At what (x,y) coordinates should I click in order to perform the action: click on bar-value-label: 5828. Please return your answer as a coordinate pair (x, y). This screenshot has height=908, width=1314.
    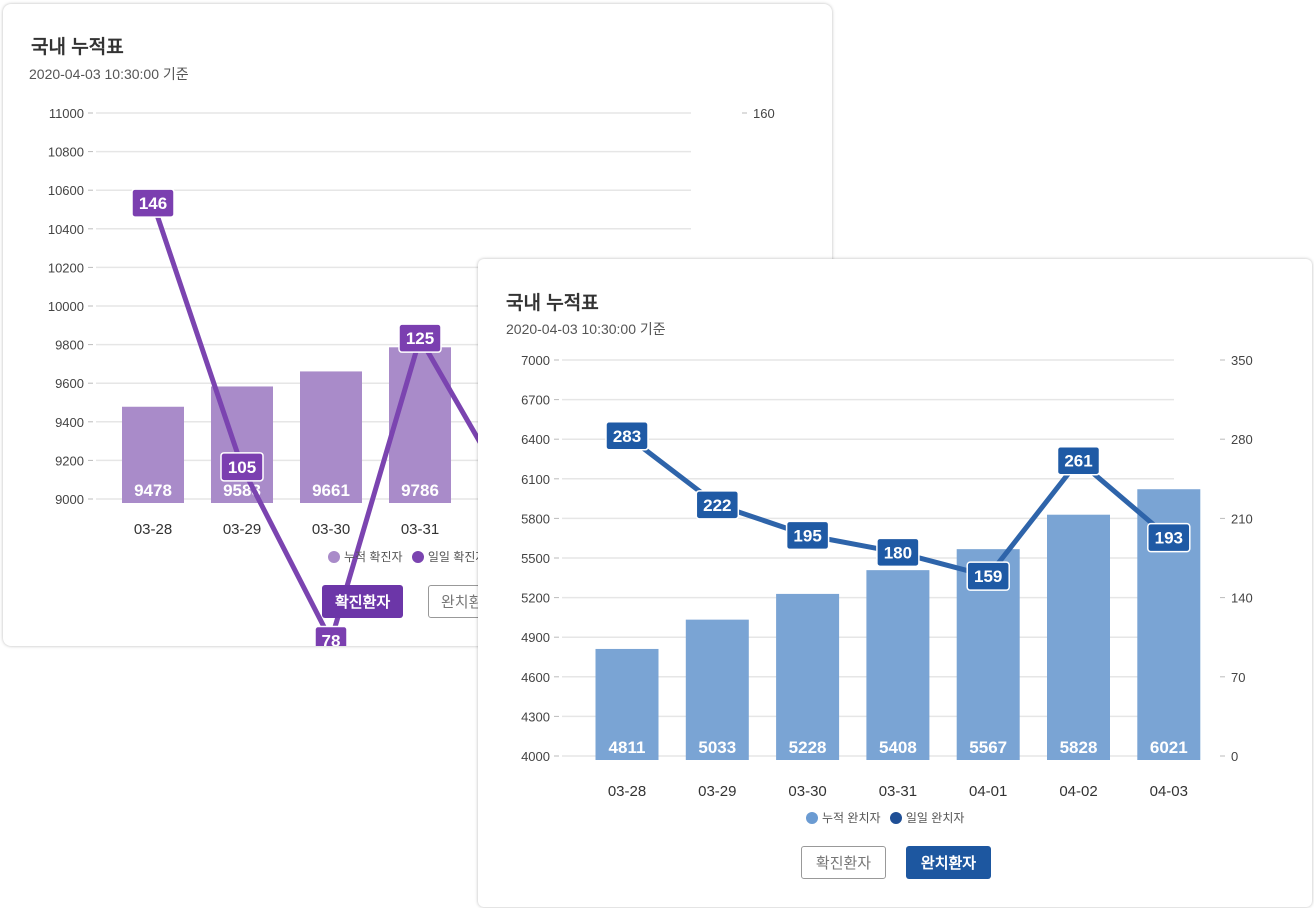
    Looking at the image, I should click on (1079, 747).